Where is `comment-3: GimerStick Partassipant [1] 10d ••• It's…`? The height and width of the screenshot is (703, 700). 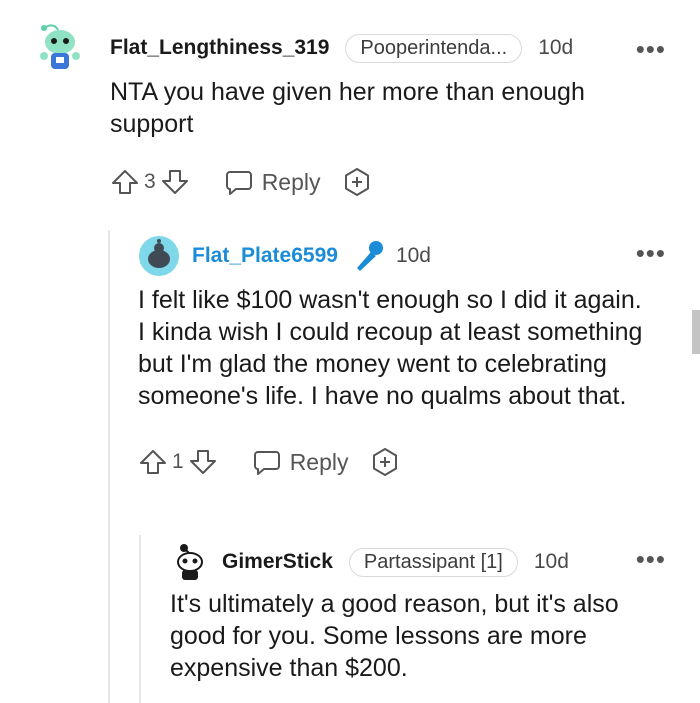
comment-3: GimerStick Partassipant [1] 10d ••• It's… is located at coordinates (418, 613).